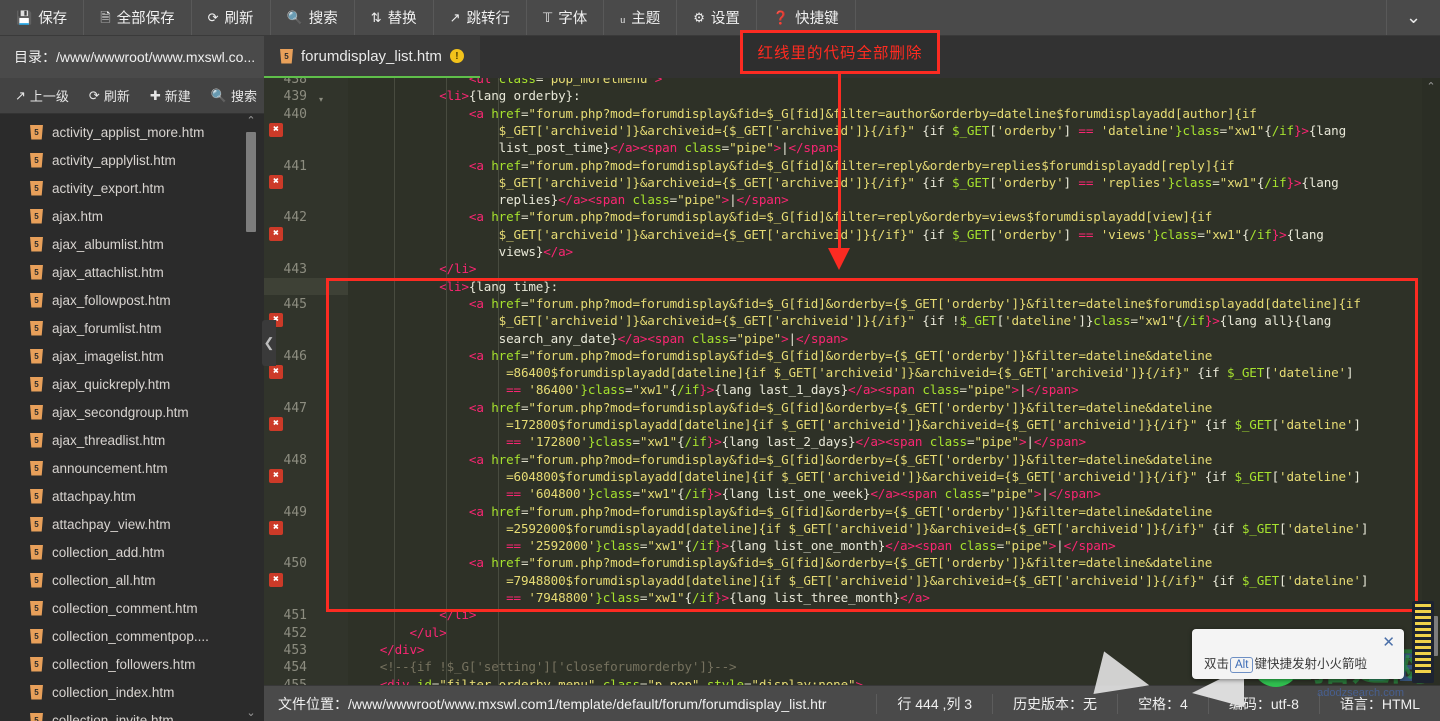 The height and width of the screenshot is (721, 1440). Describe the element at coordinates (132, 713) in the screenshot. I see `file-list-item: collection_invite.htm` at that location.